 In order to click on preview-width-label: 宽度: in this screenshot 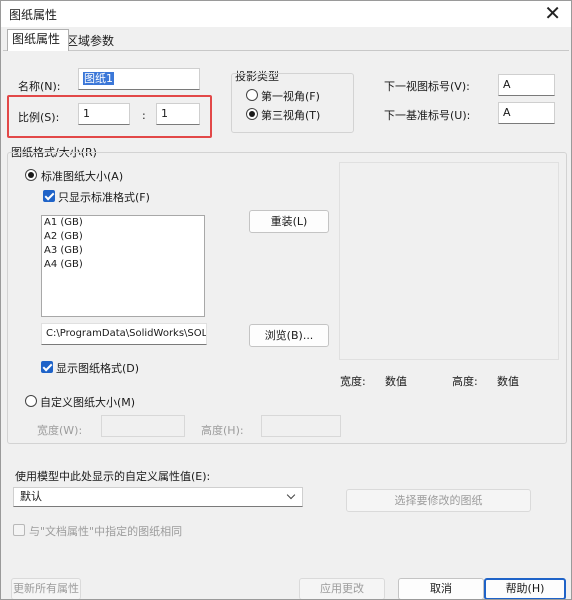, I will do `click(353, 381)`.